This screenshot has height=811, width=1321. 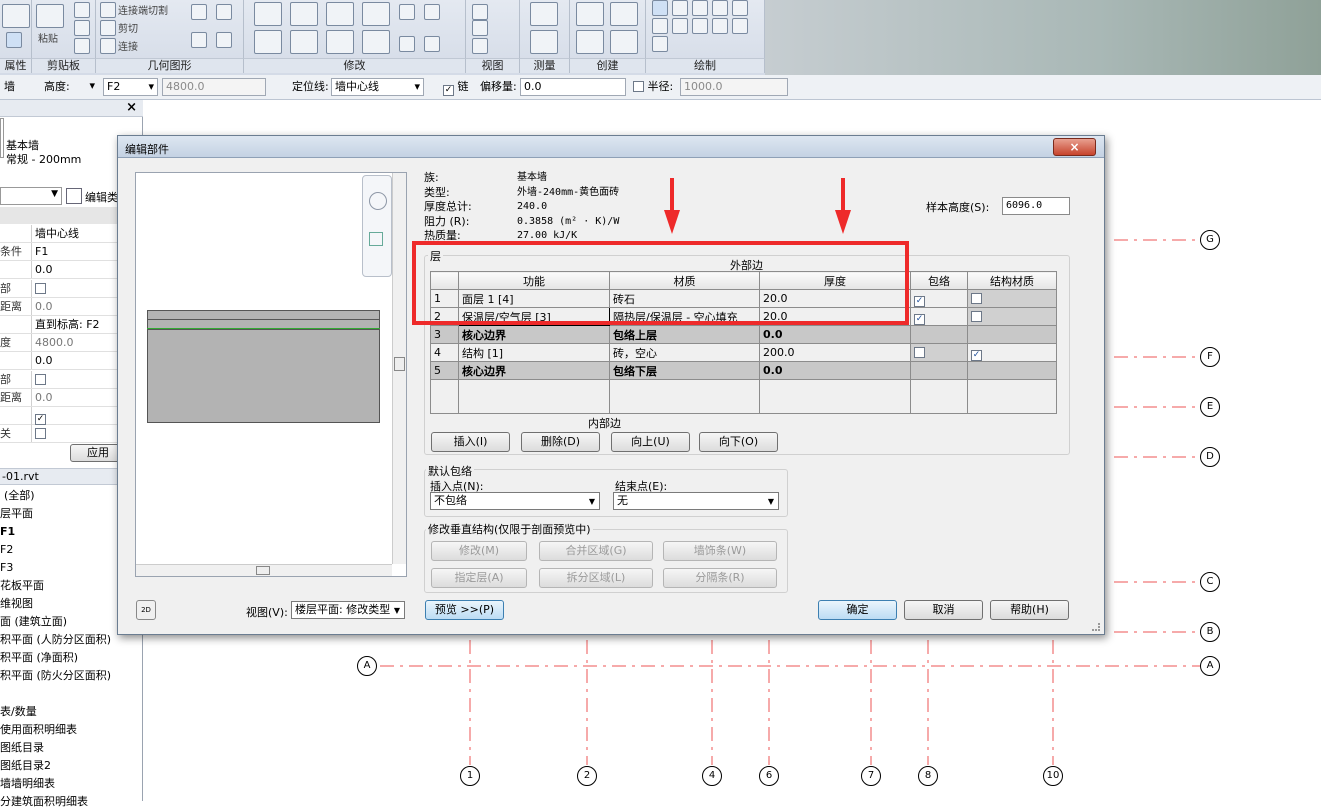 I want to click on arc-tangent-icon, so click(x=700, y=26).